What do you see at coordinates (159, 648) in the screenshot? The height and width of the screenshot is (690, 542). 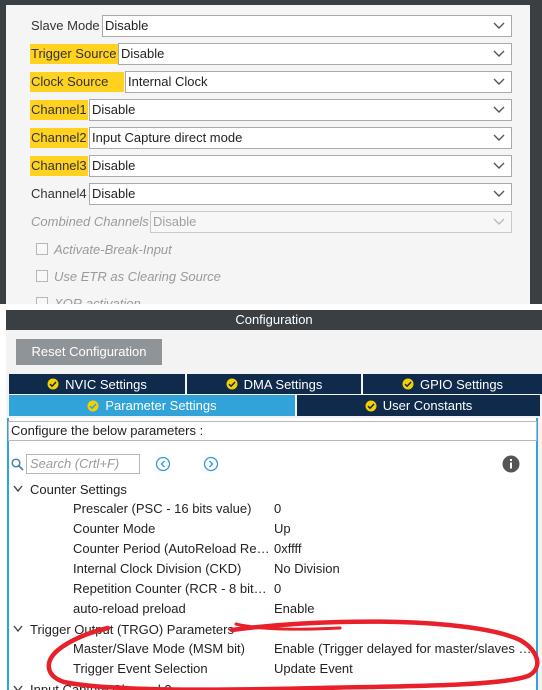 I see `param-name: Master/Slave Mode (MSM bit)` at bounding box center [159, 648].